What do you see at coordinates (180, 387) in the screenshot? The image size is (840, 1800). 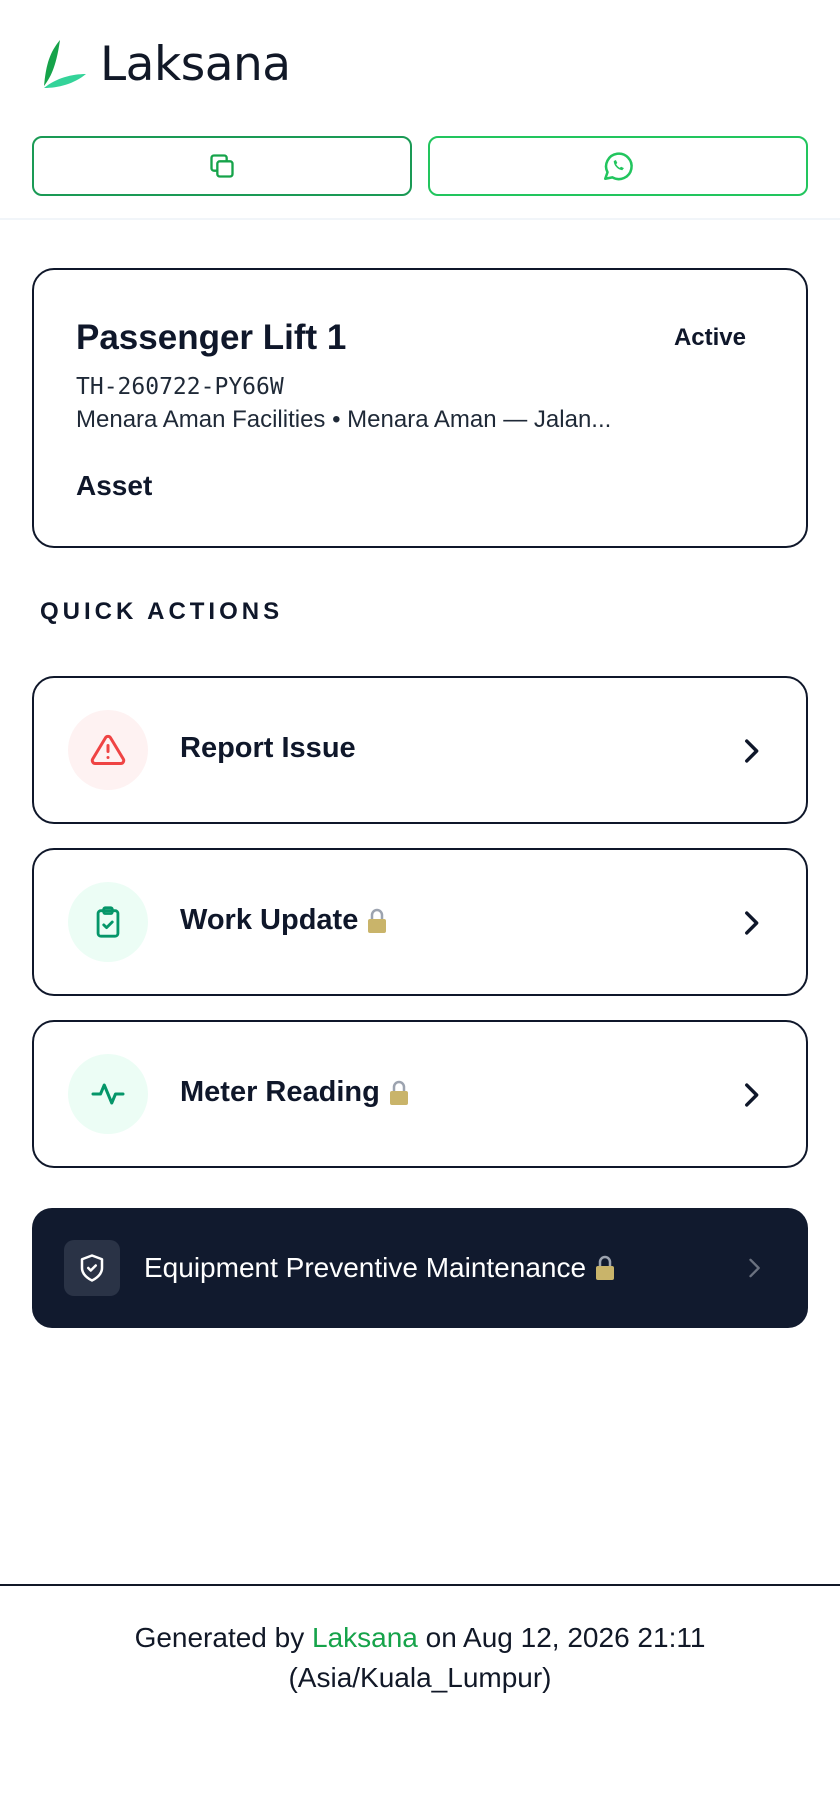 I see `asset-code: TH-260722-PY66W` at bounding box center [180, 387].